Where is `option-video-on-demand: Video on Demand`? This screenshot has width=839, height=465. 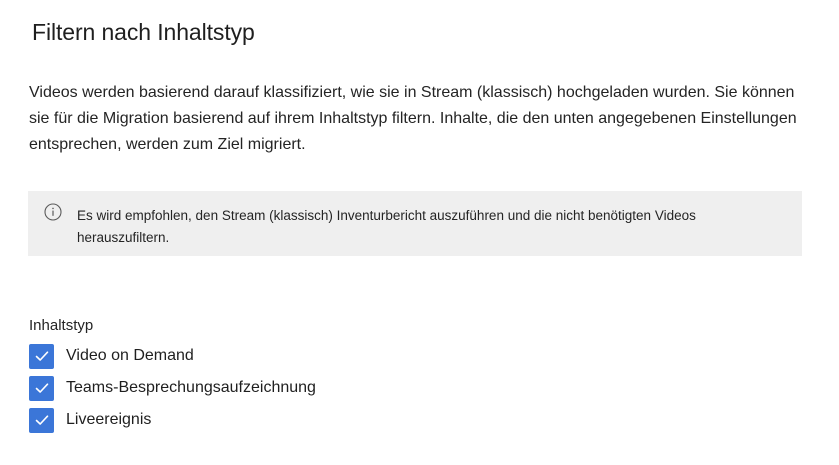 option-video-on-demand: Video on Demand is located at coordinates (111, 356).